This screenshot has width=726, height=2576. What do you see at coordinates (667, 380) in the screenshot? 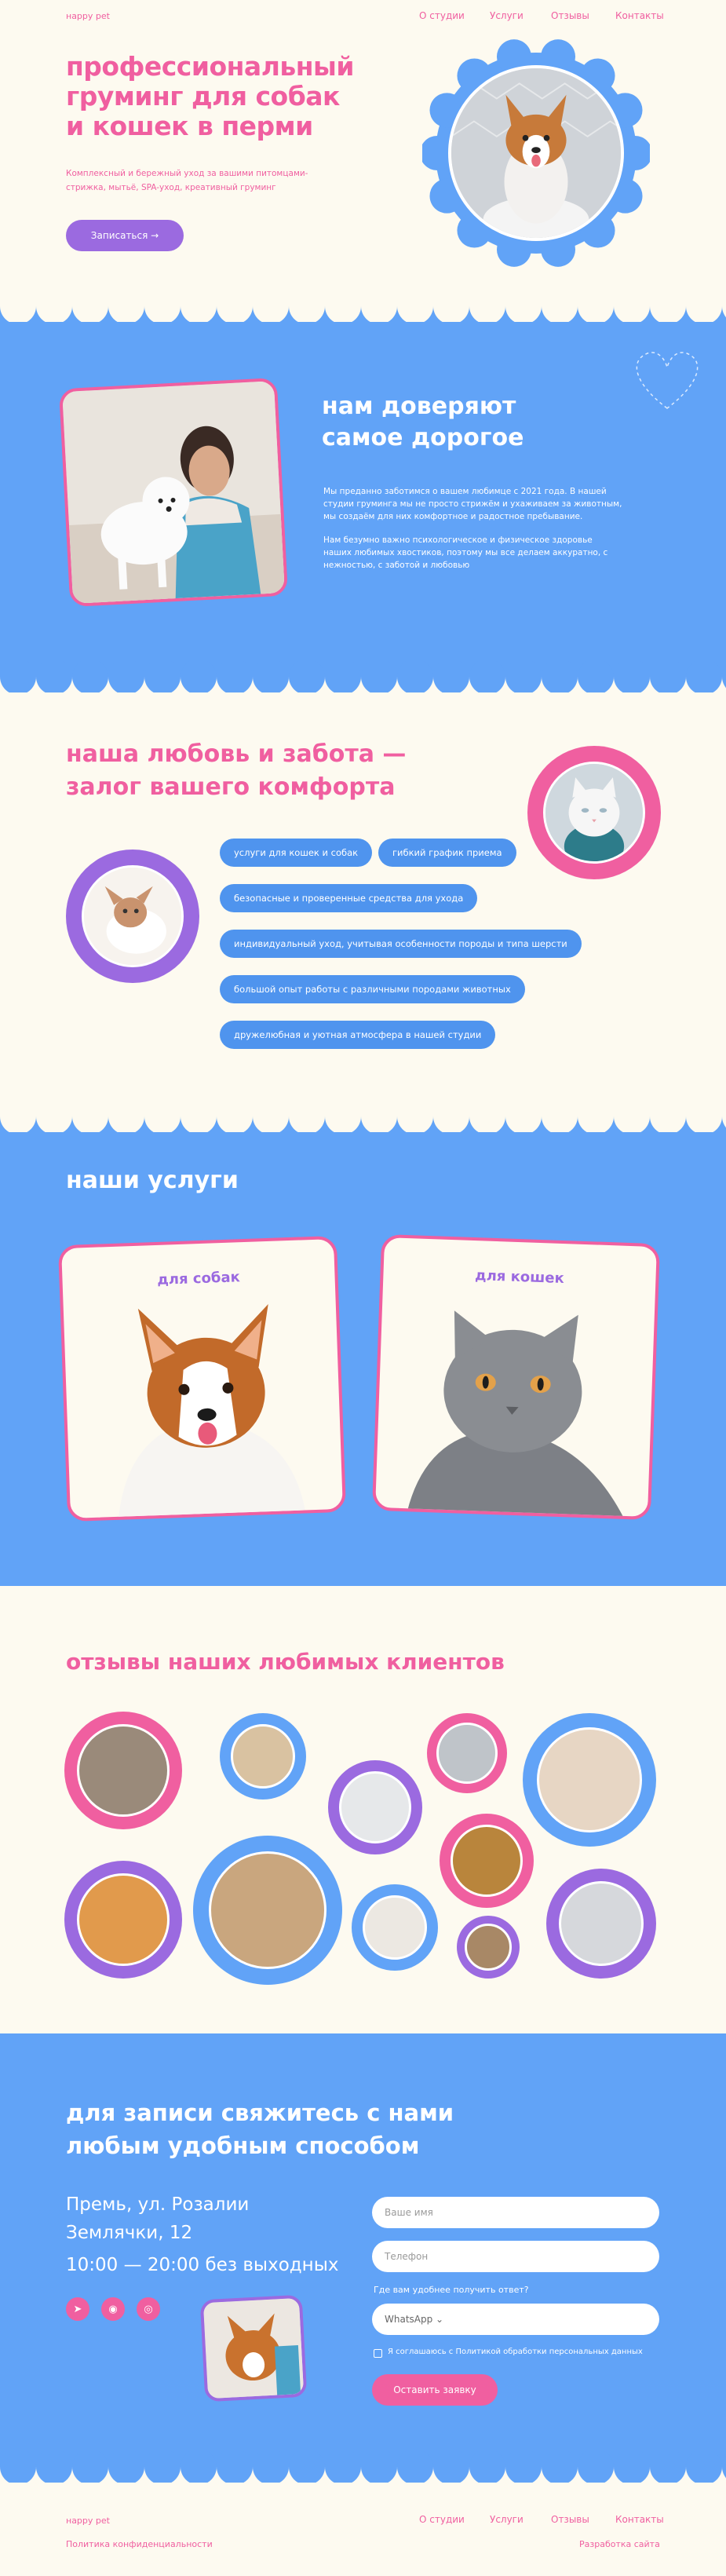
I see `heart-doodle` at bounding box center [667, 380].